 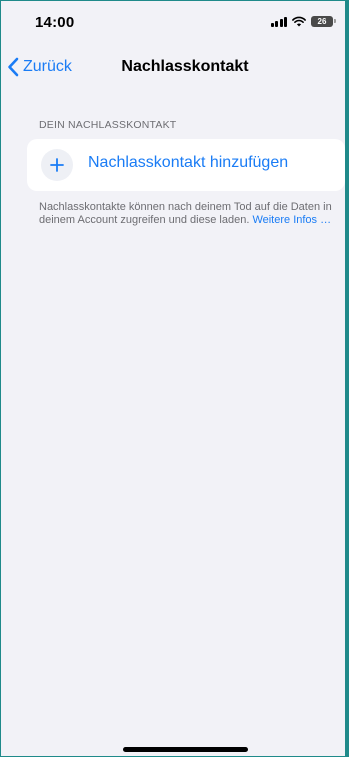 I want to click on section-header: DEIN NACHLASSKONTAKT, so click(x=108, y=125).